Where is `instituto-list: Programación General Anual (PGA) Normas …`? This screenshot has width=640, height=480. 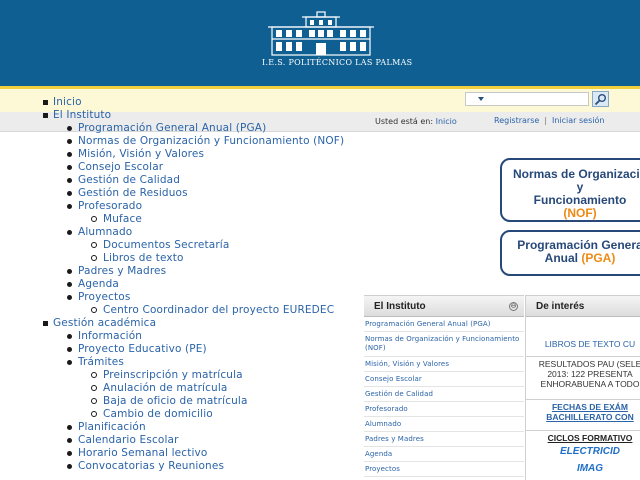
instituto-list: Programación General Anual (PGA) Normas … is located at coordinates (444, 397).